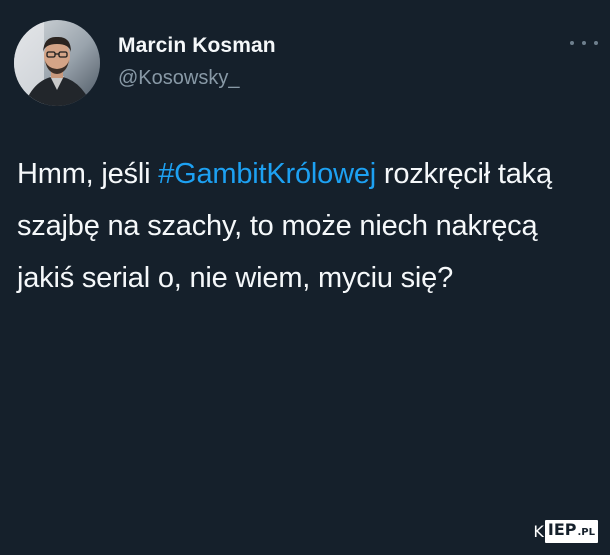  What do you see at coordinates (197, 46) in the screenshot?
I see `author-display-name: Marcin Kosman` at bounding box center [197, 46].